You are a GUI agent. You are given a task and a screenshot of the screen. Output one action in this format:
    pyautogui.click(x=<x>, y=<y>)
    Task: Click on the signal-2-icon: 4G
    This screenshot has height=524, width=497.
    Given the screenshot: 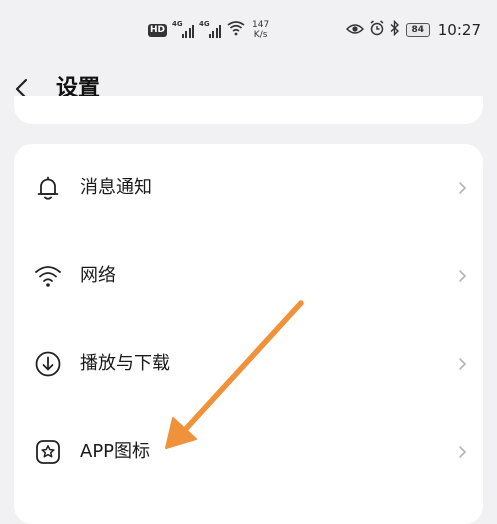 What is the action you would take?
    pyautogui.click(x=210, y=29)
    